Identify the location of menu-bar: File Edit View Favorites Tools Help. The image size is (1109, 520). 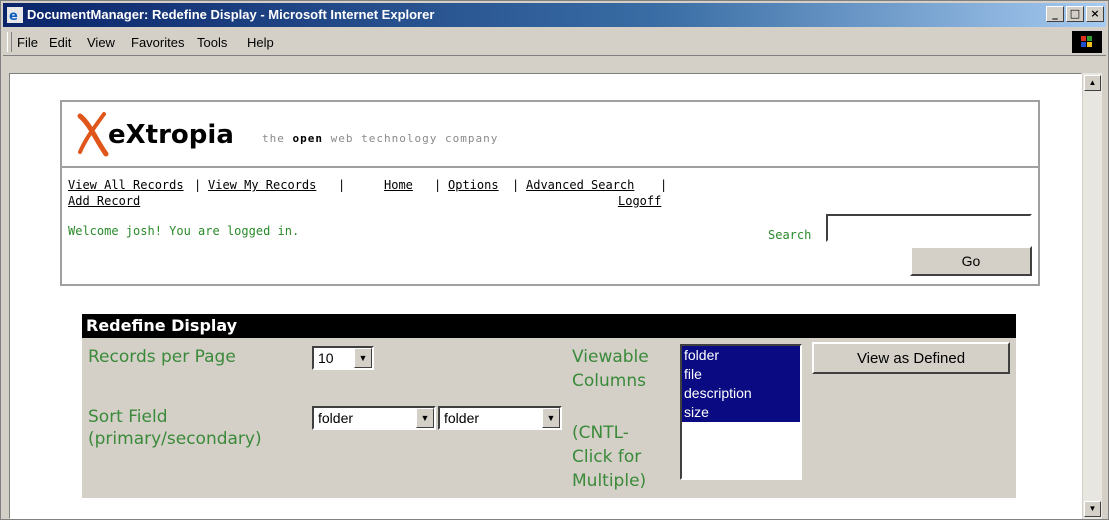
(554, 42).